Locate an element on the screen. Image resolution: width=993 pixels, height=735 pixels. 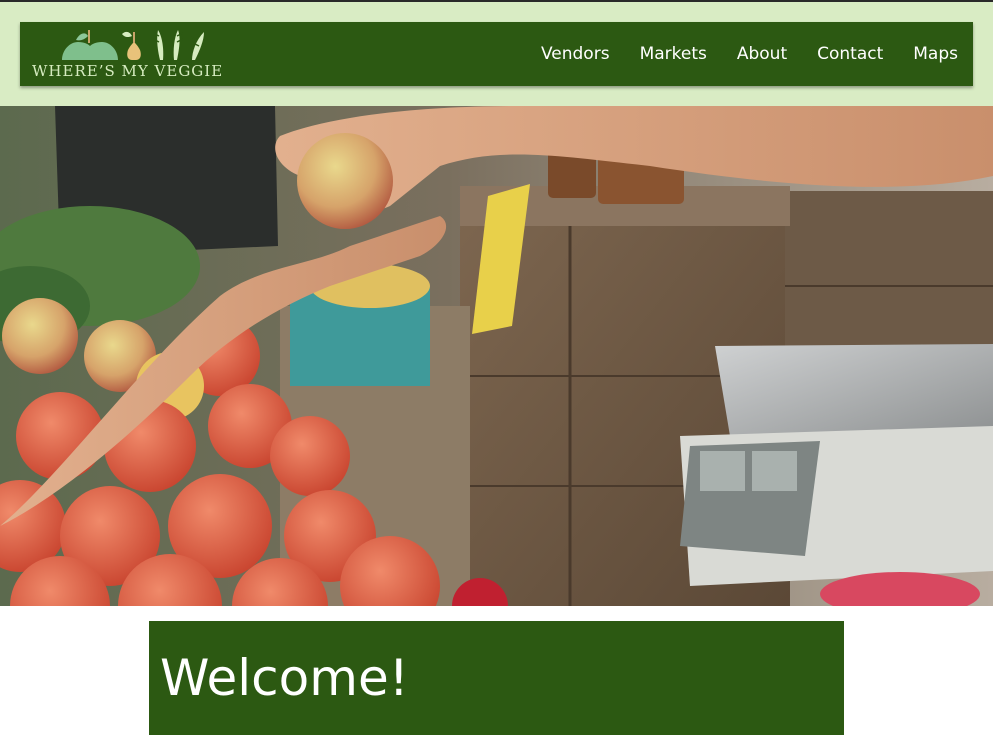
site-logo: WHERE’S MY VEGGIE is located at coordinates (137, 54).